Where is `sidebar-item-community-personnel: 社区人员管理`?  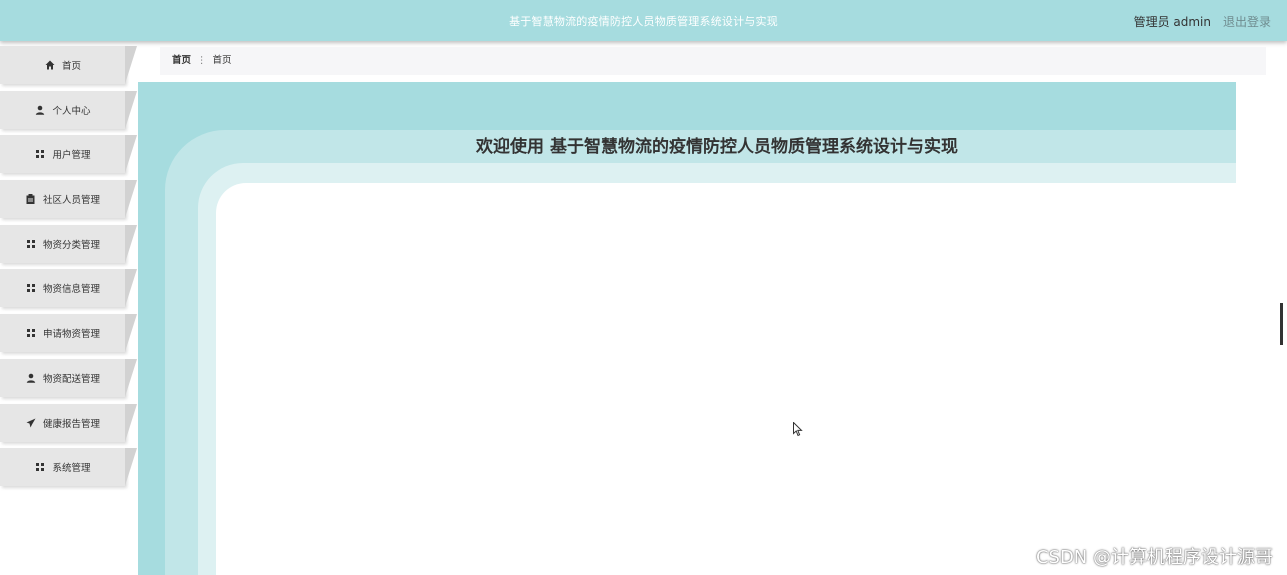
sidebar-item-community-personnel: 社区人员管理 is located at coordinates (68, 199).